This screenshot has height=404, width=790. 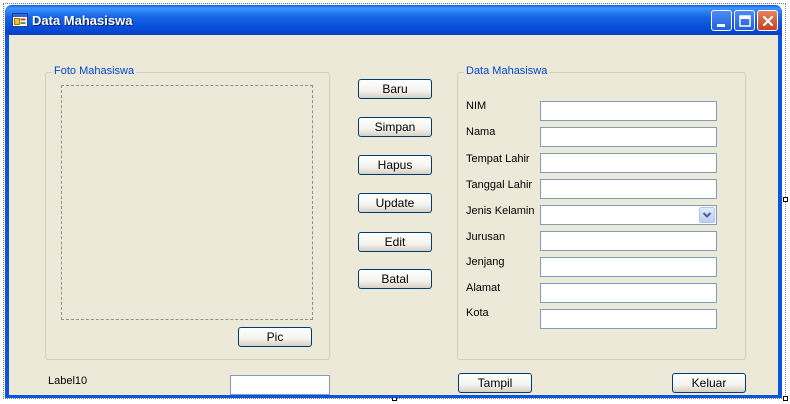 I want to click on baru-button: Baru, so click(x=395, y=89).